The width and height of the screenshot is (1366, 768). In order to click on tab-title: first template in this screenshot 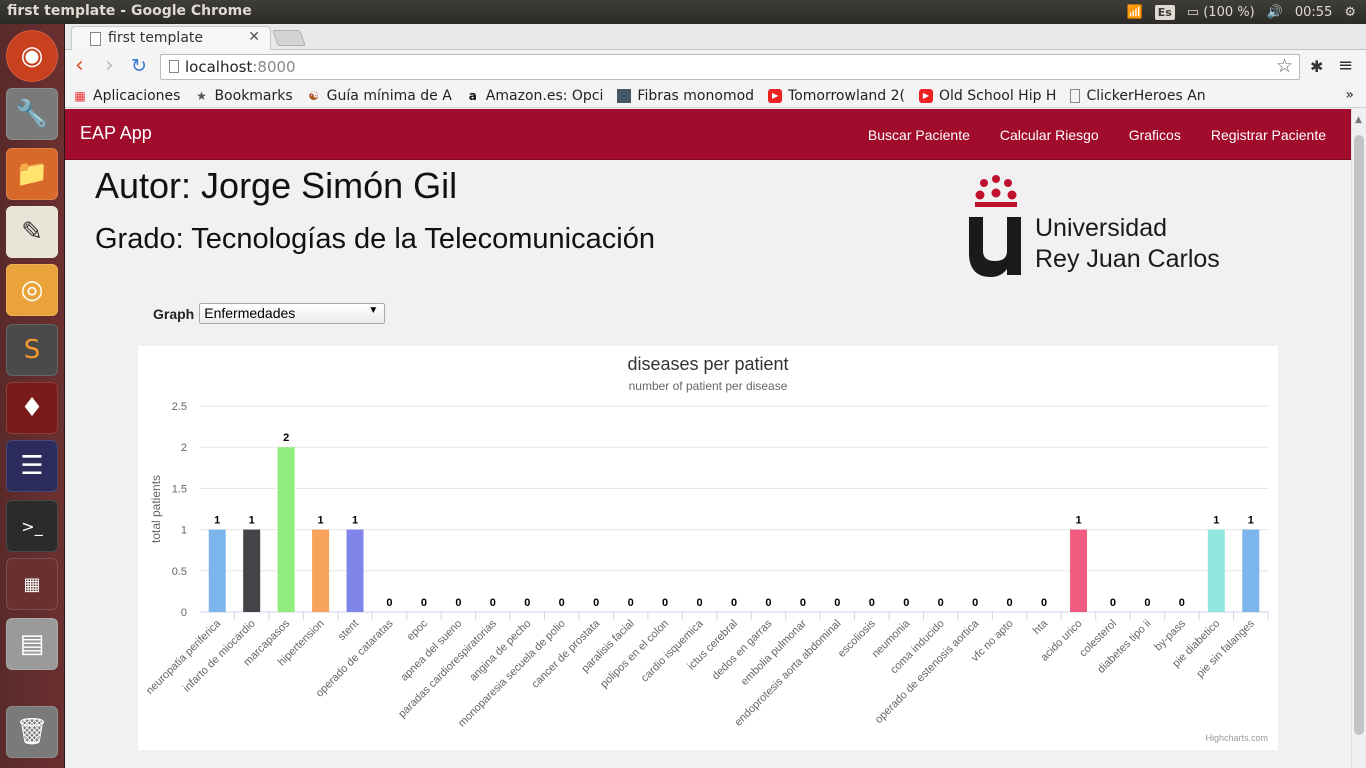, I will do `click(156, 38)`.